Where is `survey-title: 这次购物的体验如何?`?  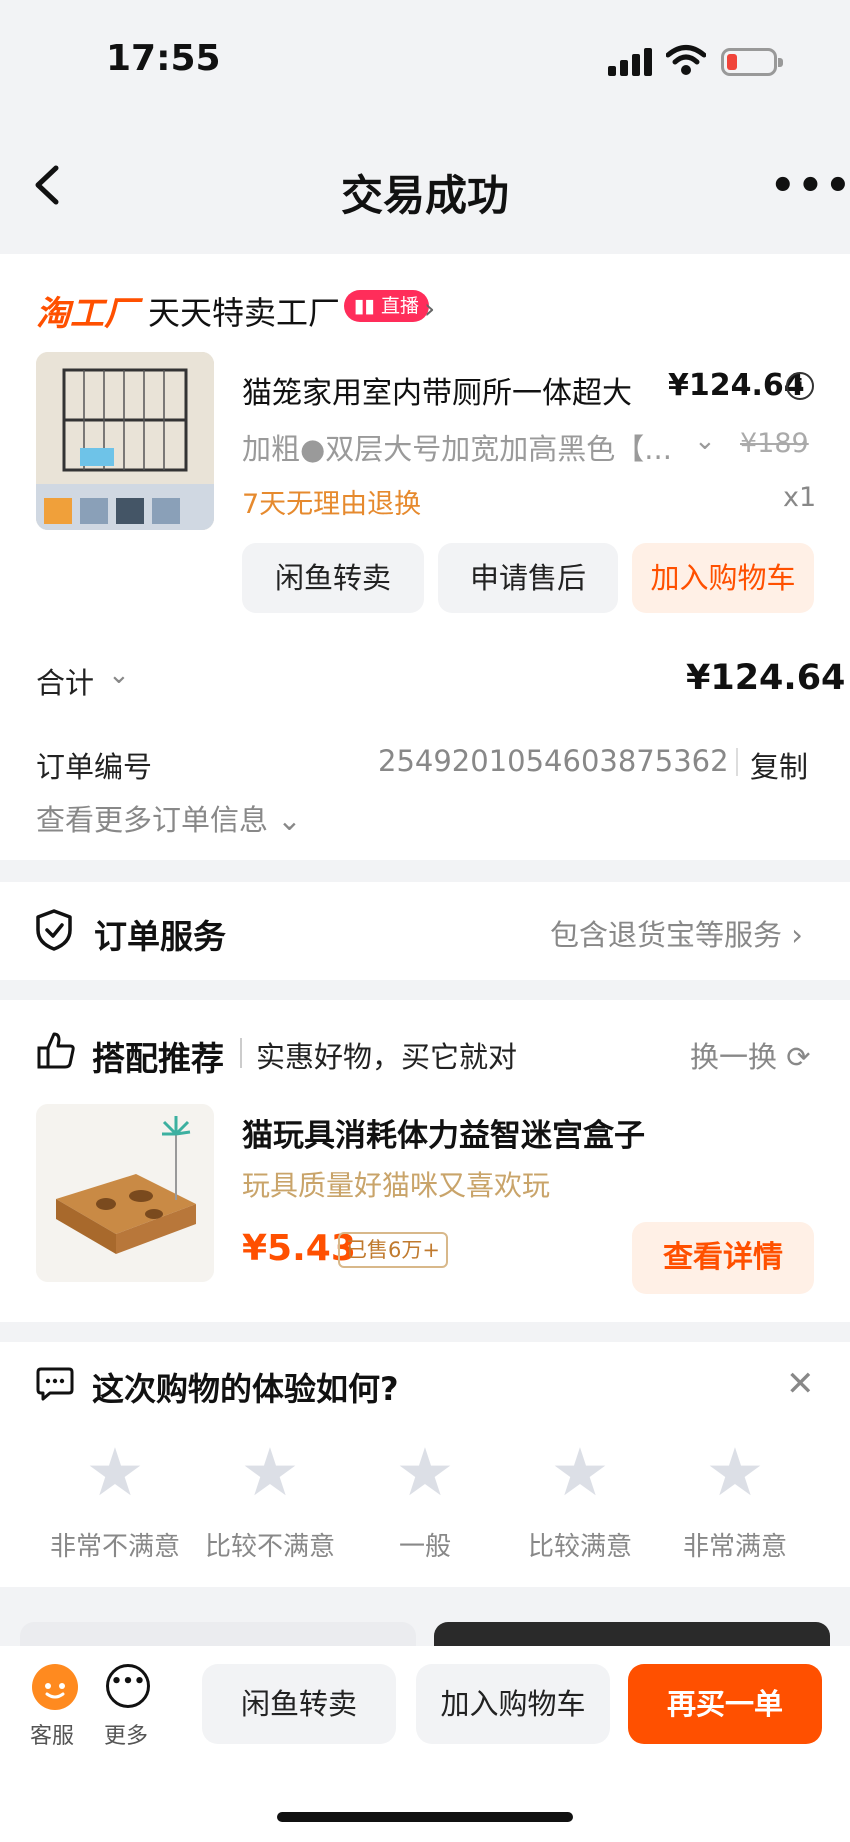 survey-title: 这次购物的体验如何? is located at coordinates (245, 1389).